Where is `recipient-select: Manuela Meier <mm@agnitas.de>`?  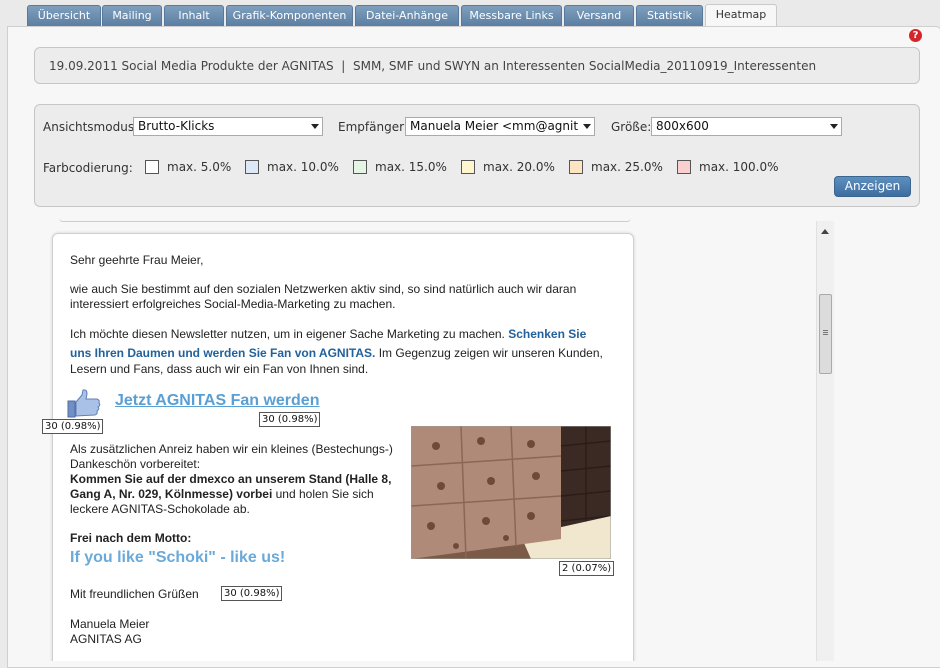 recipient-select: Manuela Meier <mm@agnitas.de> is located at coordinates (500, 126).